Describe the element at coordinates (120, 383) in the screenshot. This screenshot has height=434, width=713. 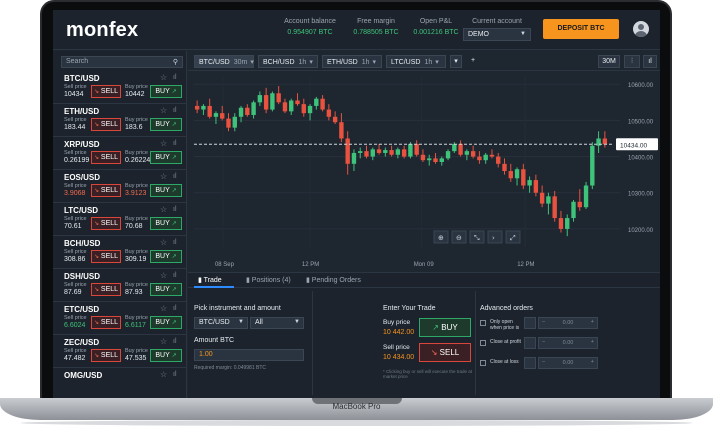
I see `instrument-row: OMG/USD ☆ ıl` at that location.